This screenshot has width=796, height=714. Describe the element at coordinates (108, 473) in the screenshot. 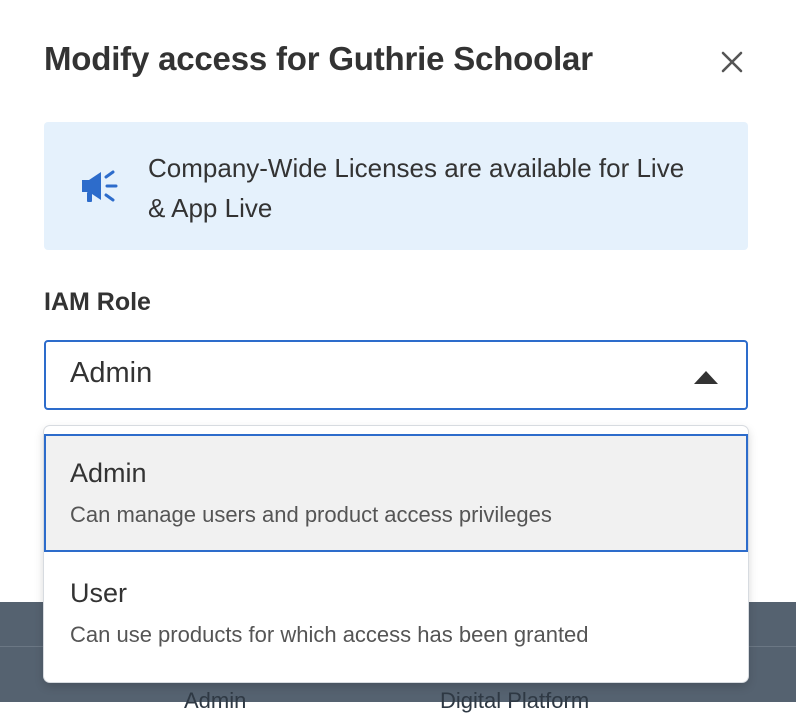

I see `role-option-title: Admin` at that location.